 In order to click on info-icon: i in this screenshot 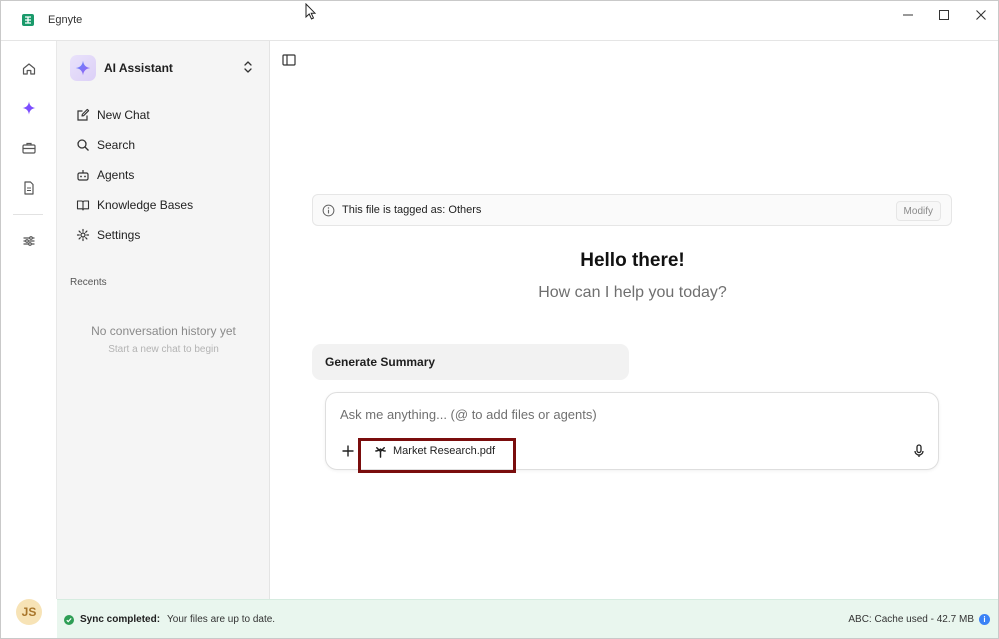, I will do `click(984, 619)`.